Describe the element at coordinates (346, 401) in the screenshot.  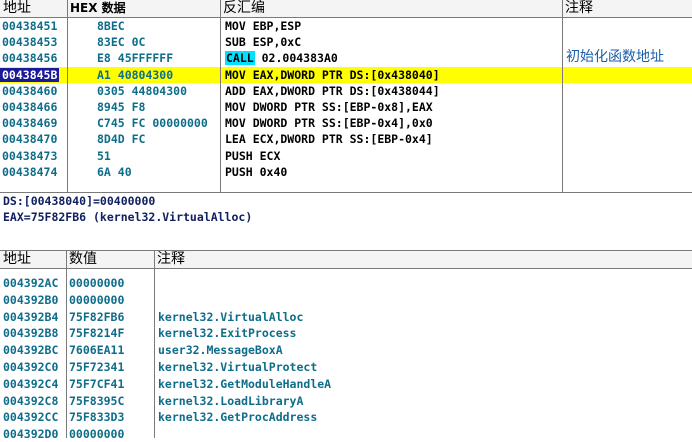
I see `dump-row: 004392C8 75F8395C kernel32.LoadLibraryA` at that location.